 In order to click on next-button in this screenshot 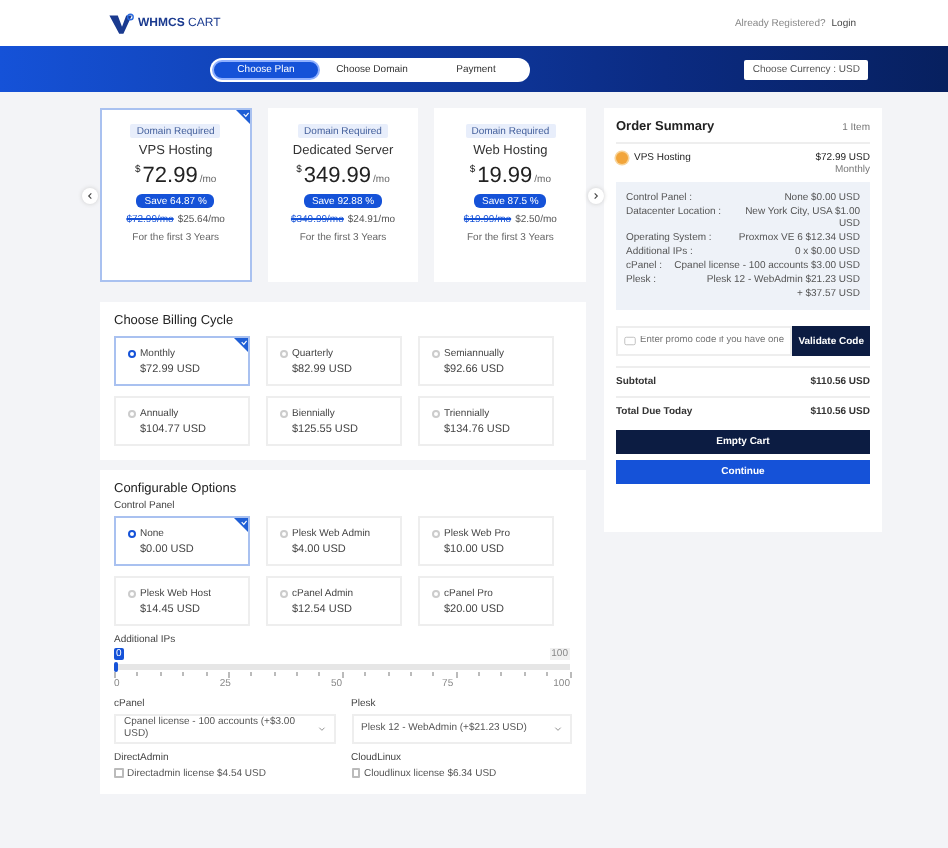, I will do `click(596, 196)`.